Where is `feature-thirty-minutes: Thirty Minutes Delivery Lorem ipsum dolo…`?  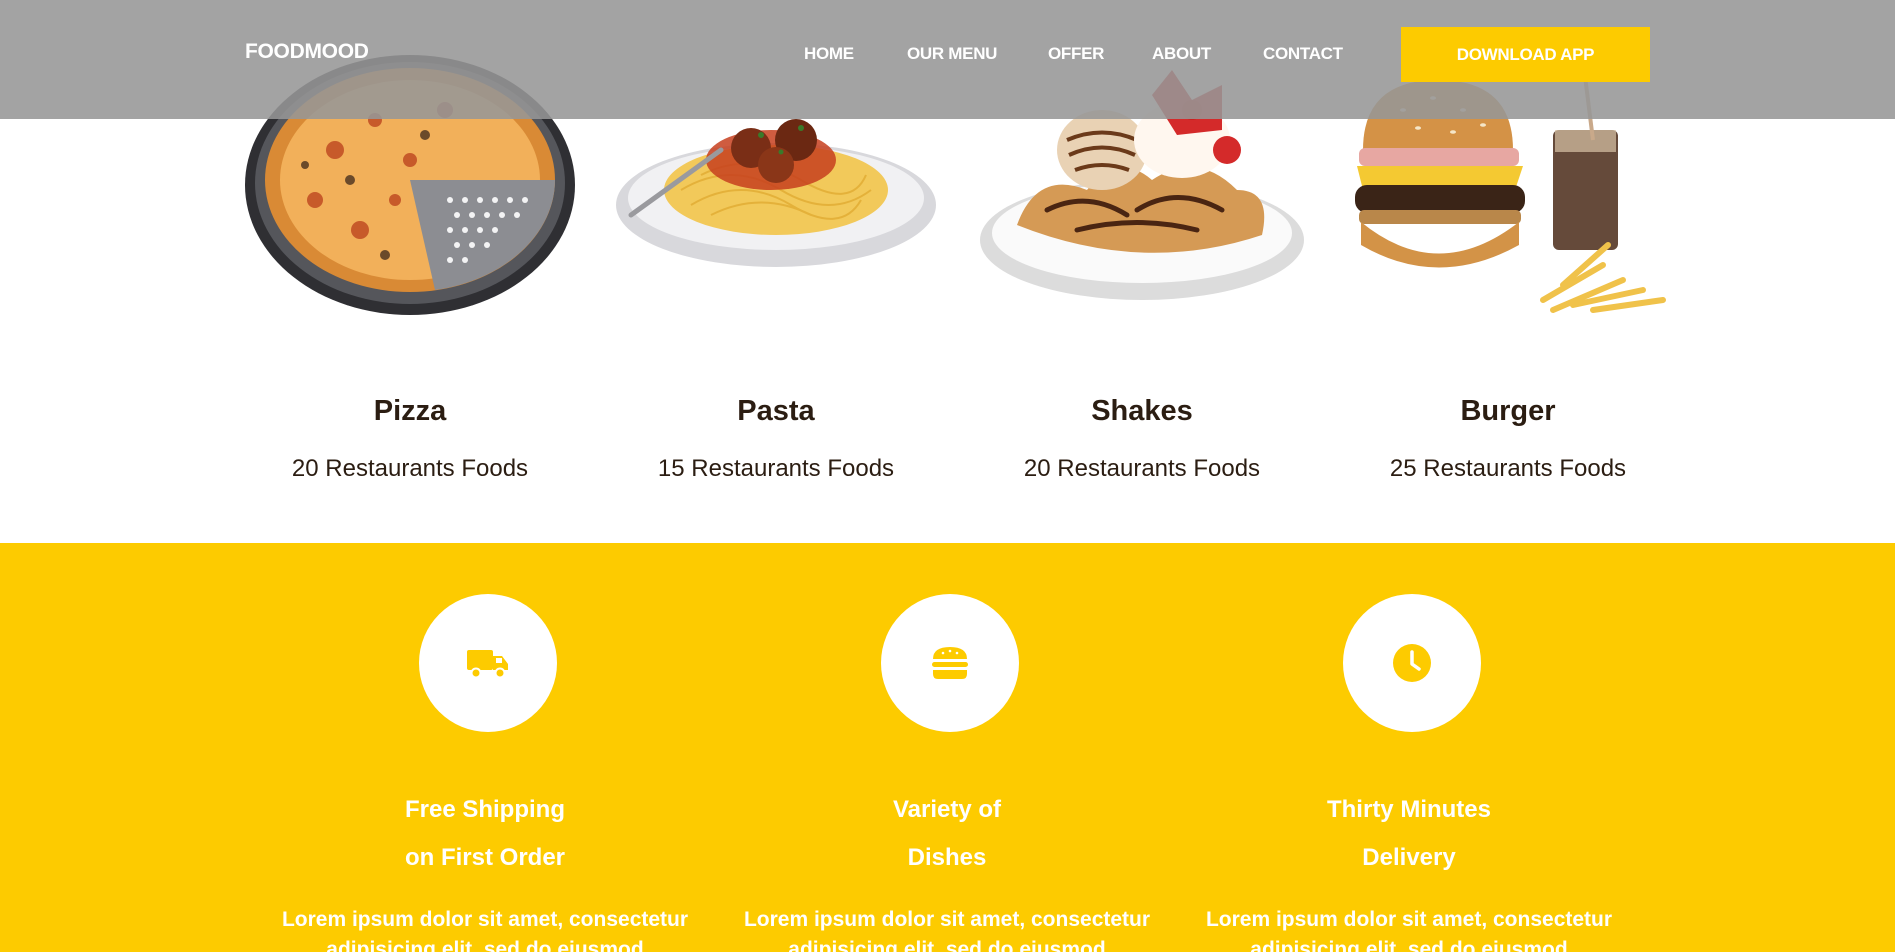
feature-thirty-minutes: Thirty Minutes Delivery Lorem ipsum dolo… is located at coordinates (1409, 747).